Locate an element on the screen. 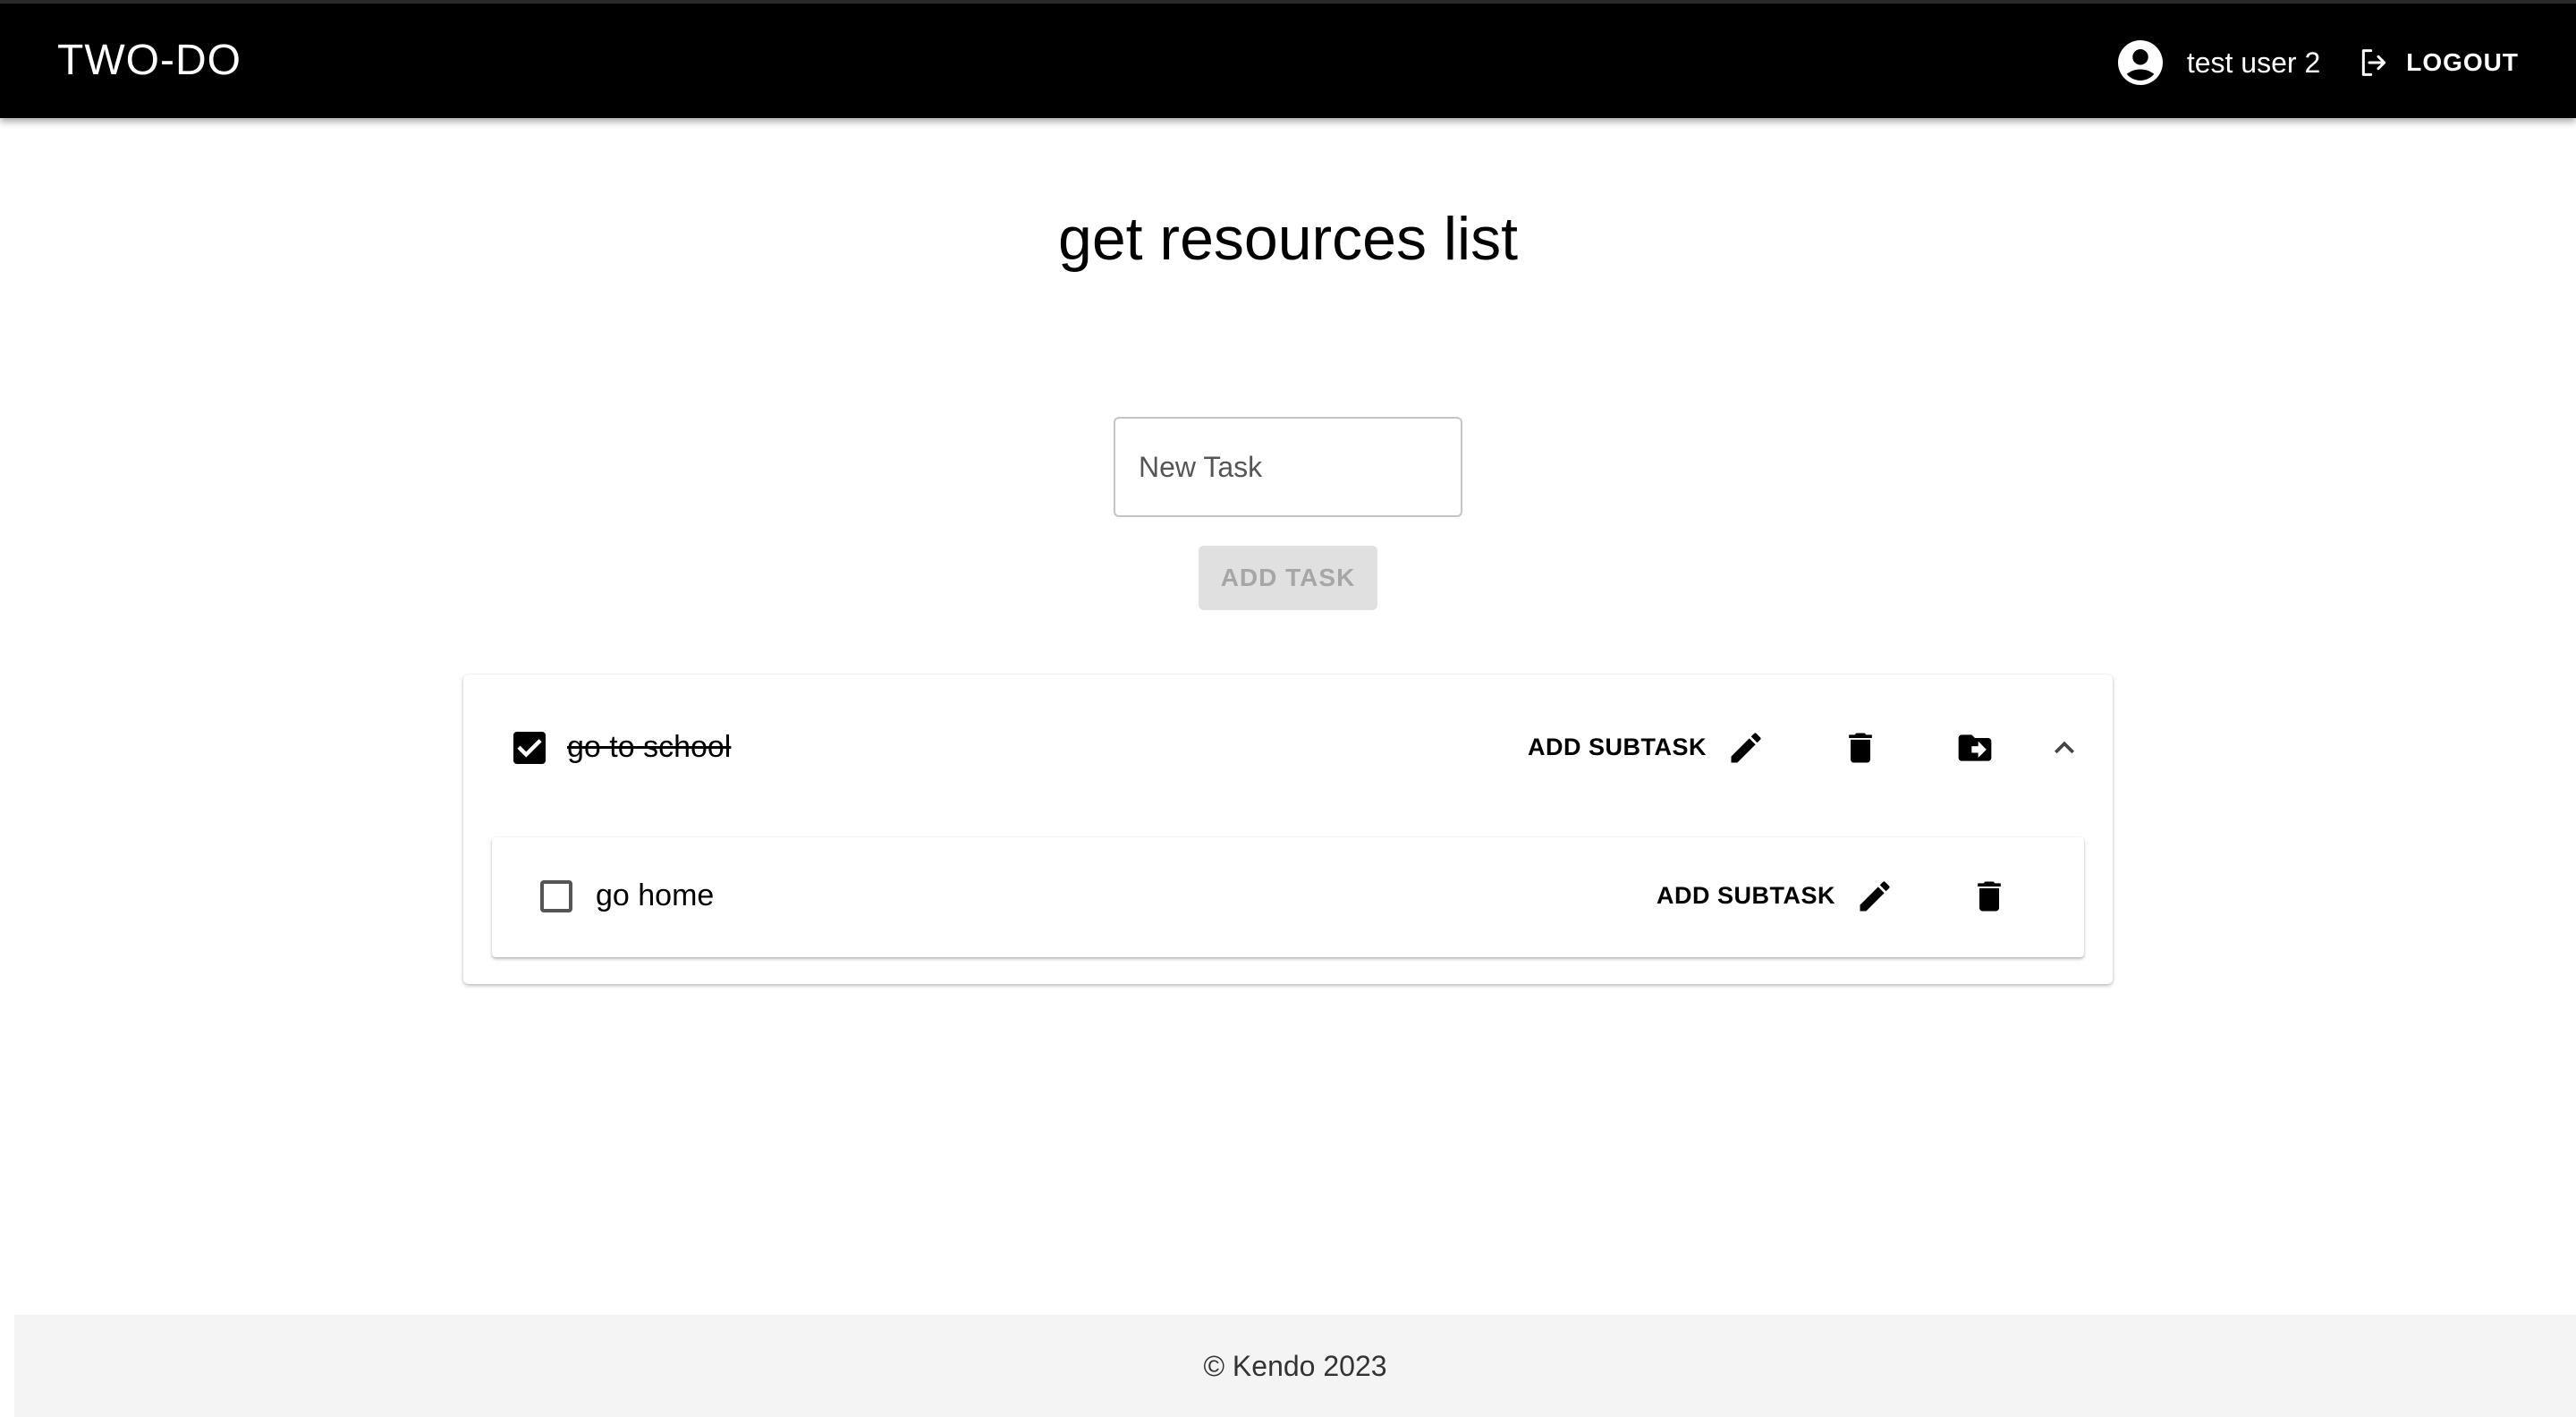  subtask-label: go home is located at coordinates (655, 895).